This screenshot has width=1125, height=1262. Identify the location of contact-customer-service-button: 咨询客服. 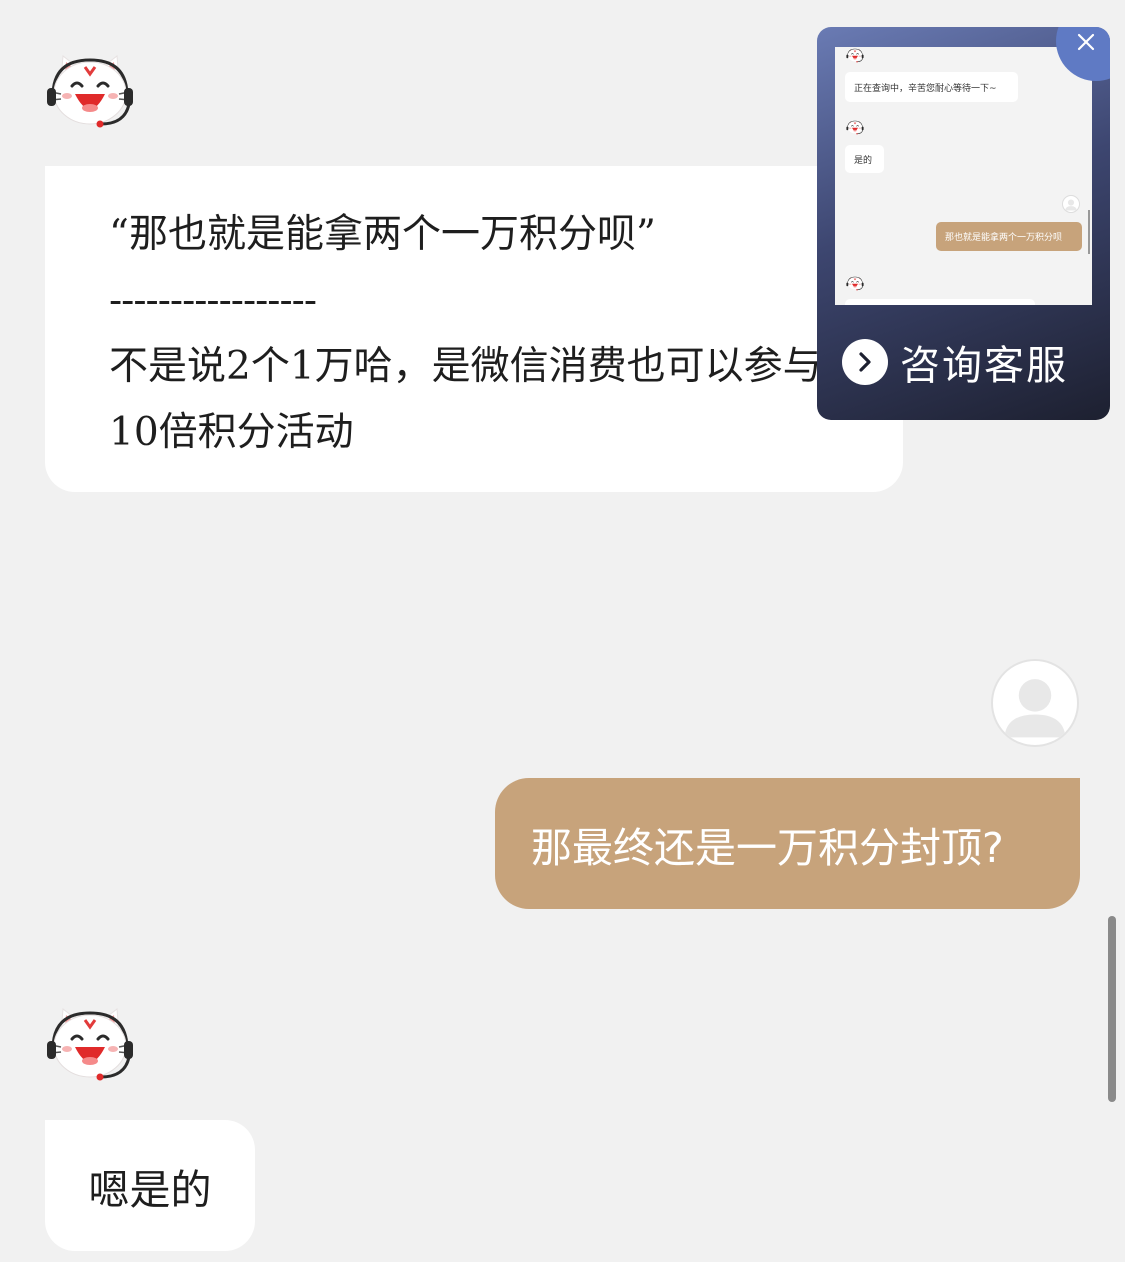
(955, 362).